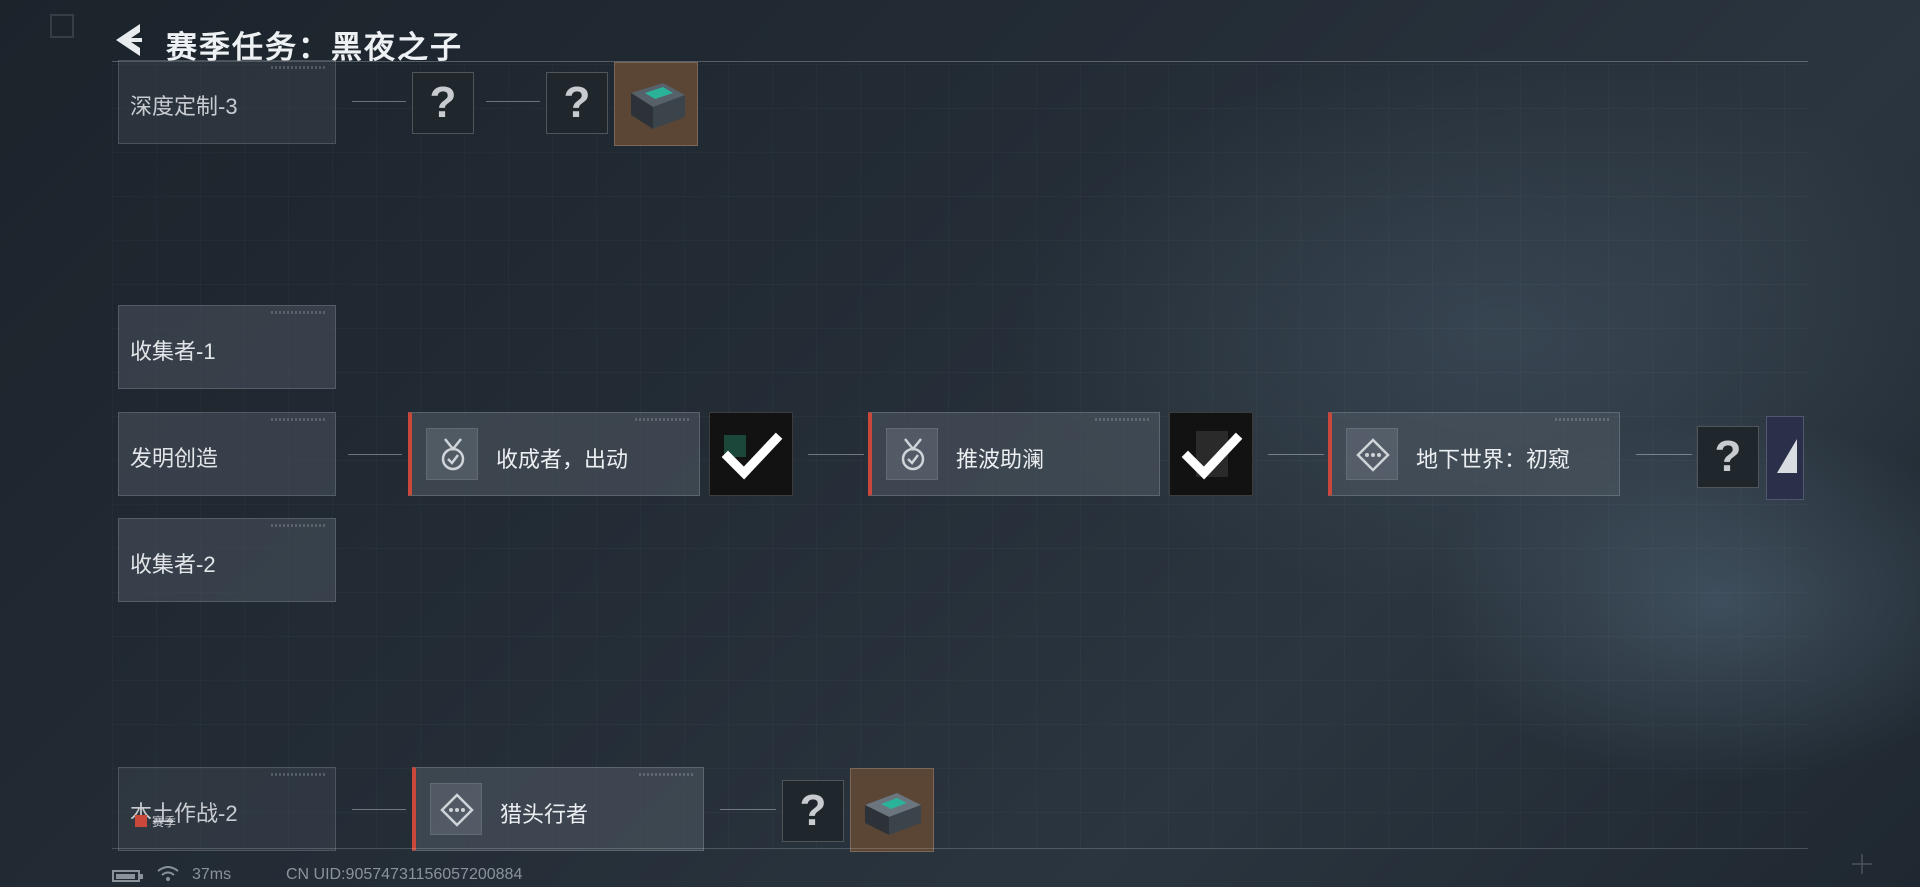  I want to click on next-item-partial, so click(1785, 458).